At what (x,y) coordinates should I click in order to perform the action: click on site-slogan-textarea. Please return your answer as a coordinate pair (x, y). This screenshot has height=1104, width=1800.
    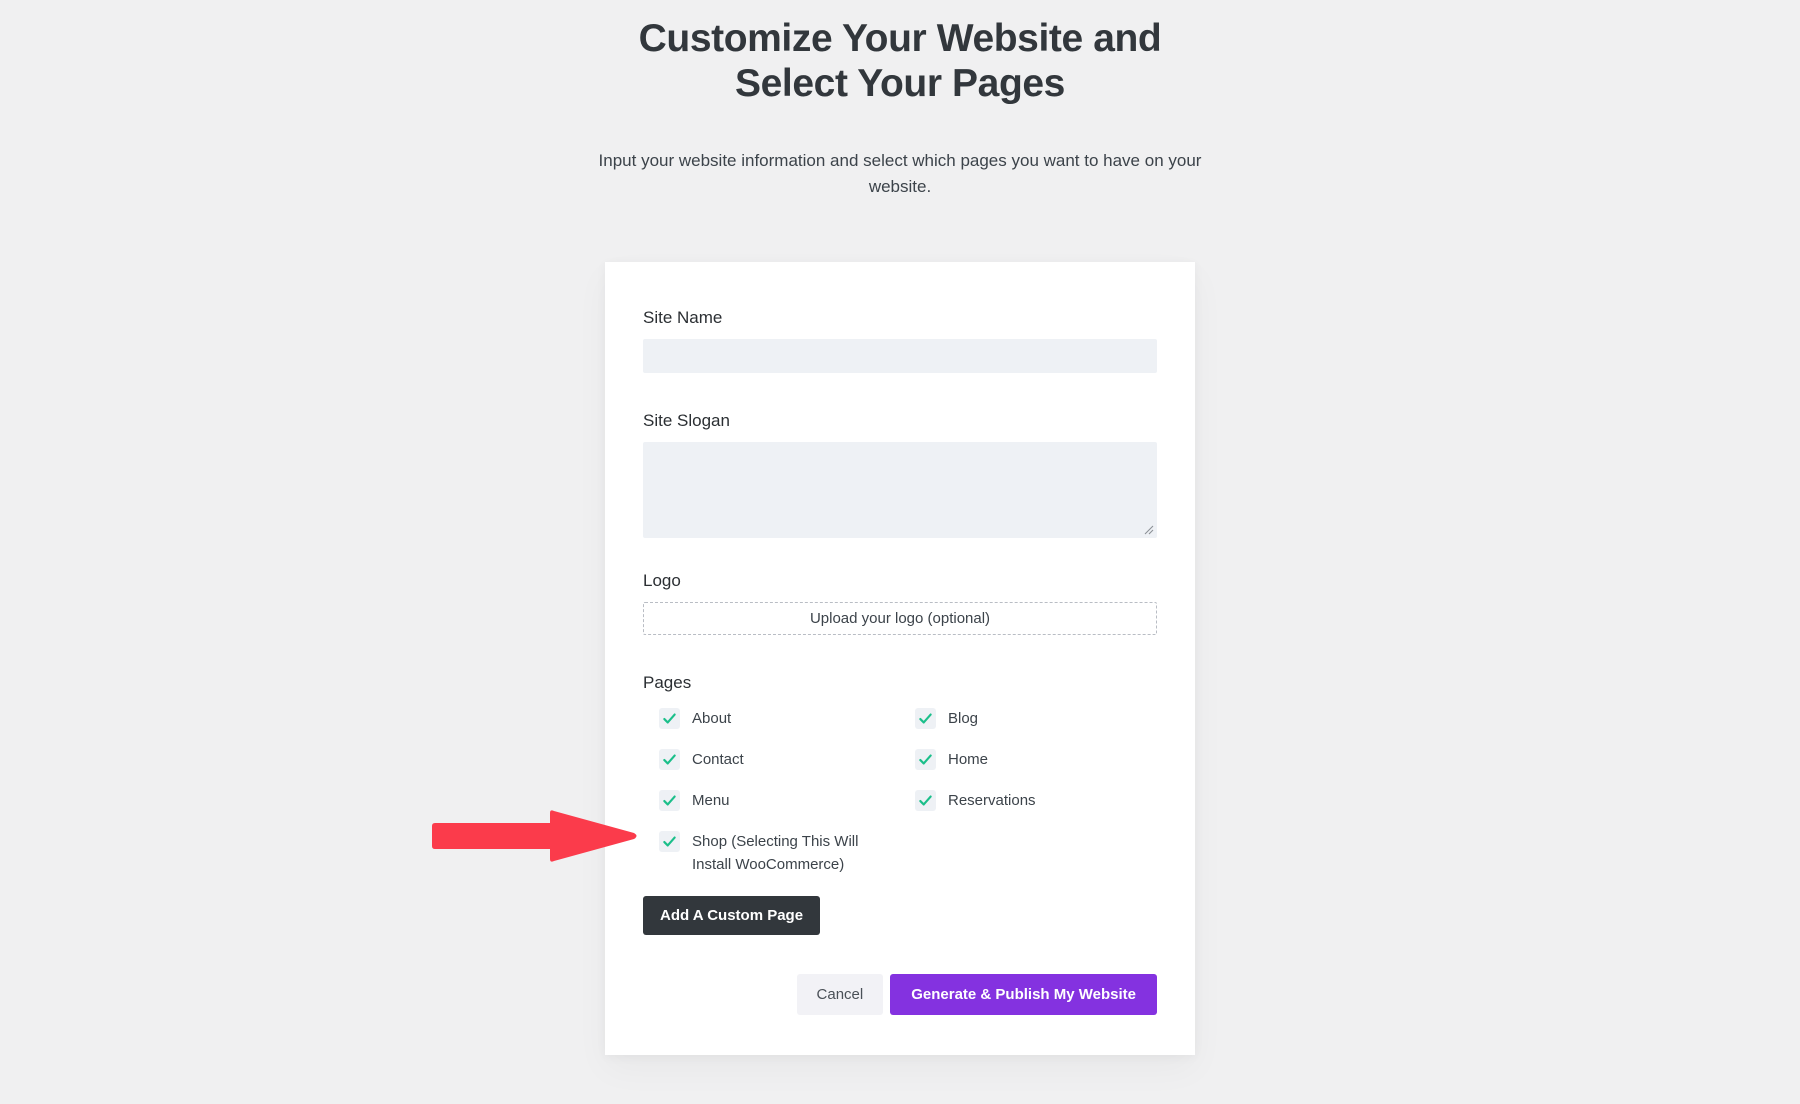
    Looking at the image, I should click on (900, 490).